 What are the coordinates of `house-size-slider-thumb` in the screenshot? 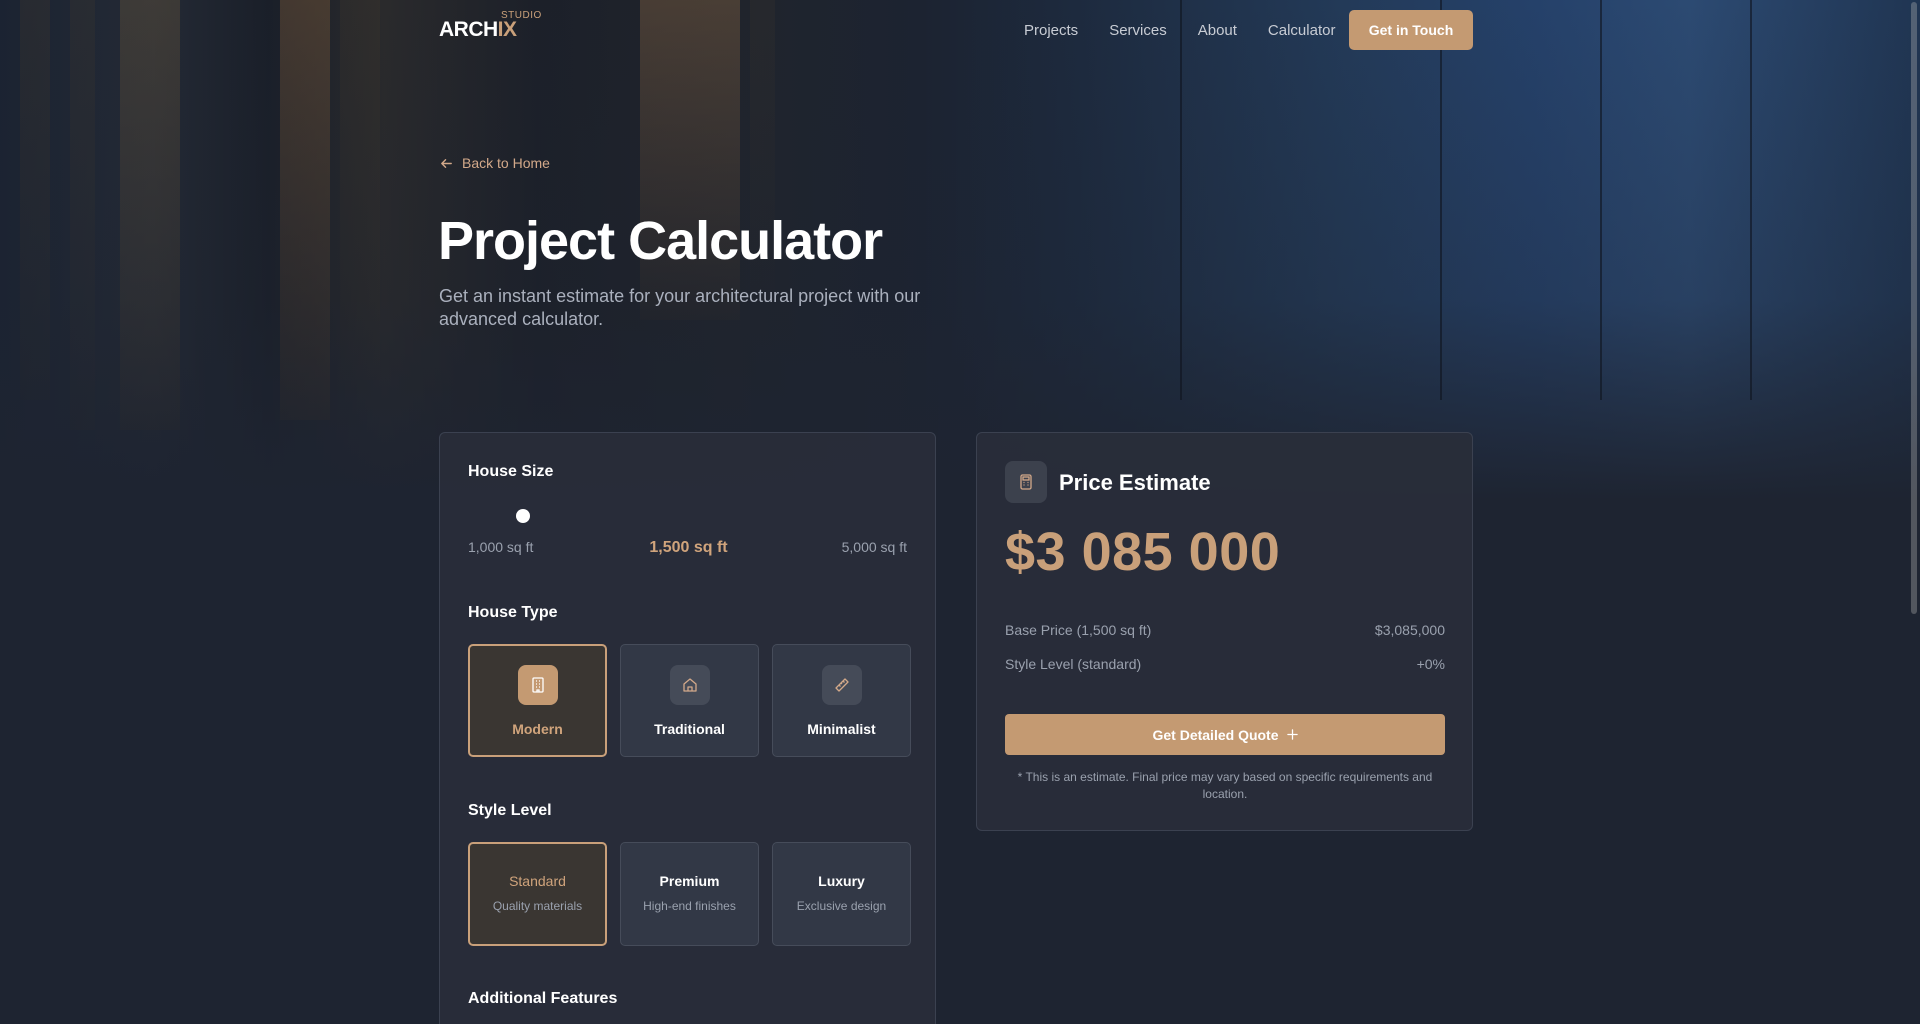 It's located at (523, 516).